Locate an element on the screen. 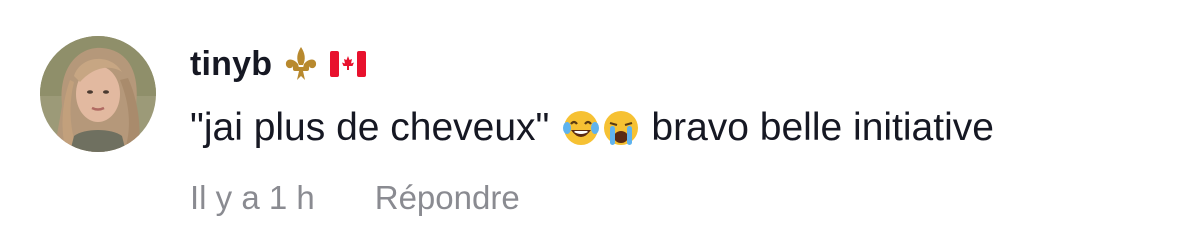 This screenshot has width=1200, height=251. avatar is located at coordinates (98, 94).